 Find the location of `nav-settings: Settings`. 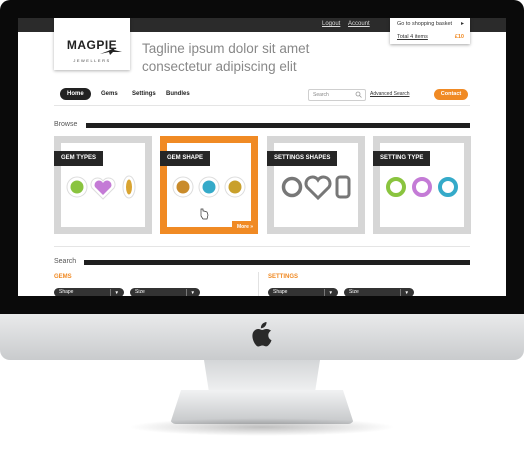

nav-settings: Settings is located at coordinates (144, 94).